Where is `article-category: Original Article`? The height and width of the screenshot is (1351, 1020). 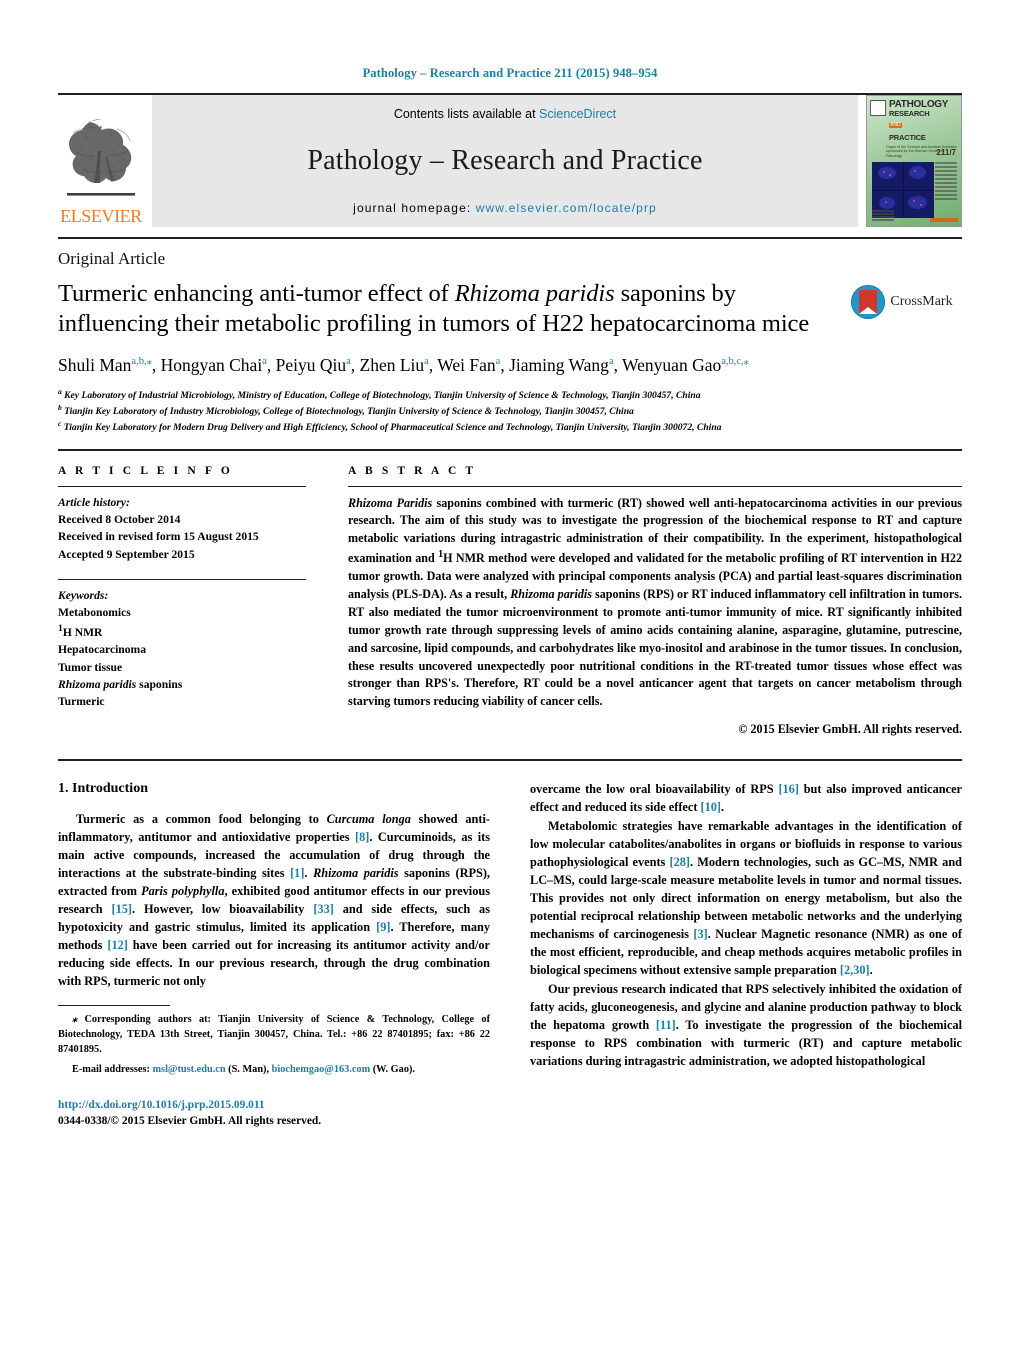
article-category: Original Article is located at coordinates (112, 258).